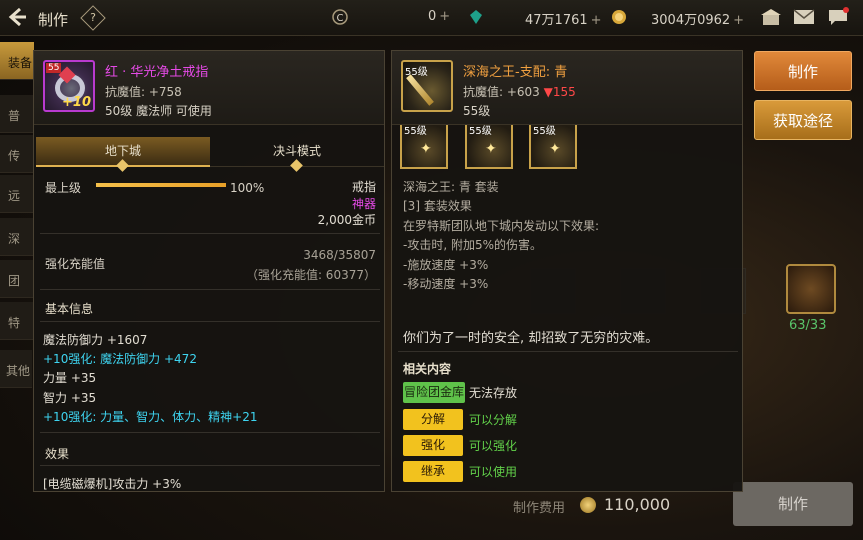 The image size is (863, 540). Describe the element at coordinates (157, 72) in the screenshot. I see `item-name: 红 · 华光净土戒指` at that location.